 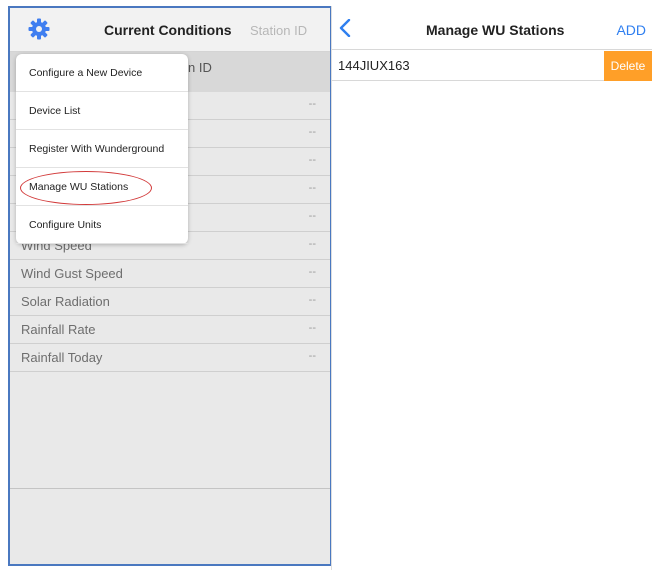 I want to click on divider, so click(x=170, y=488).